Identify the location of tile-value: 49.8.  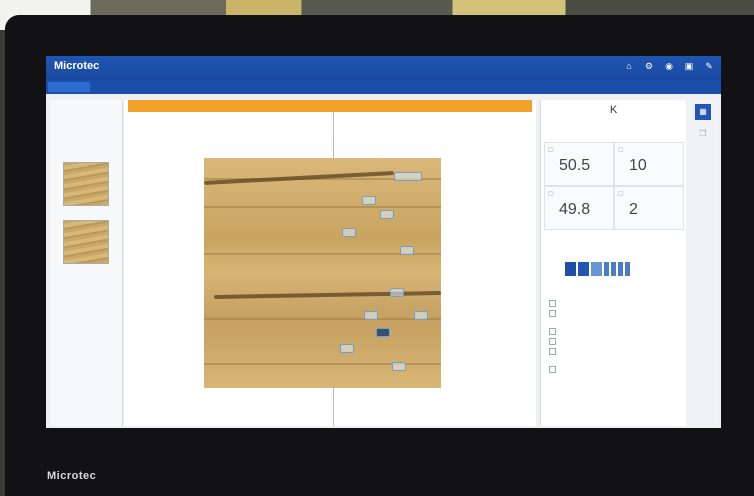
(575, 209).